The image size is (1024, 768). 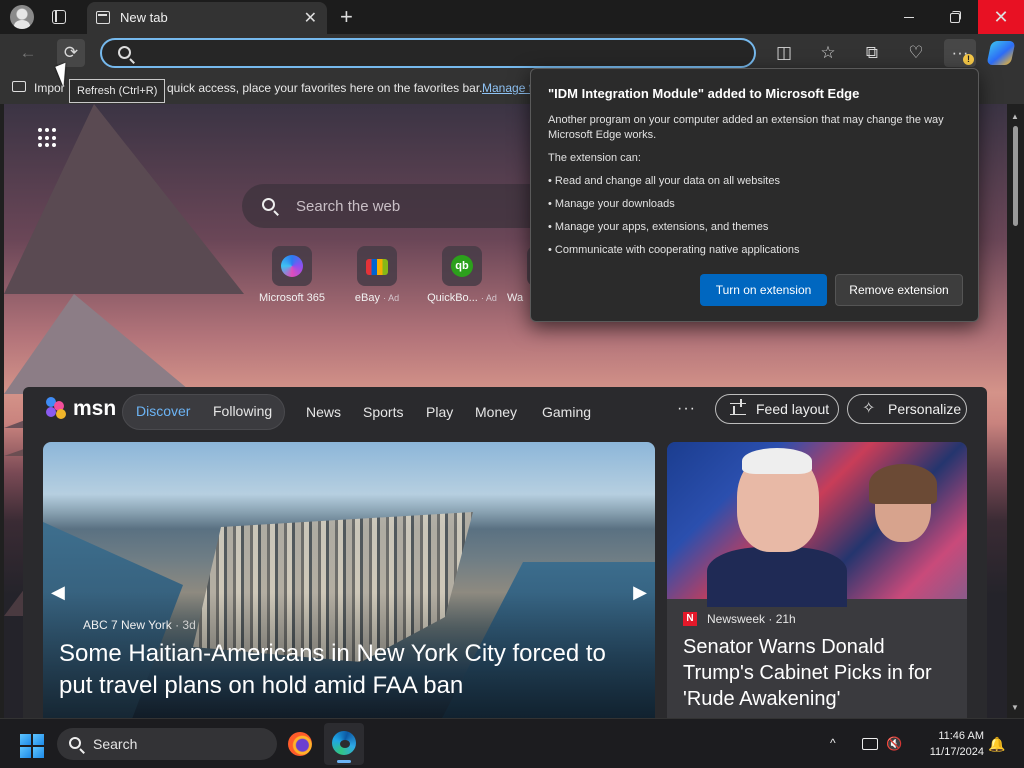 I want to click on nav-play: Play, so click(x=439, y=412).